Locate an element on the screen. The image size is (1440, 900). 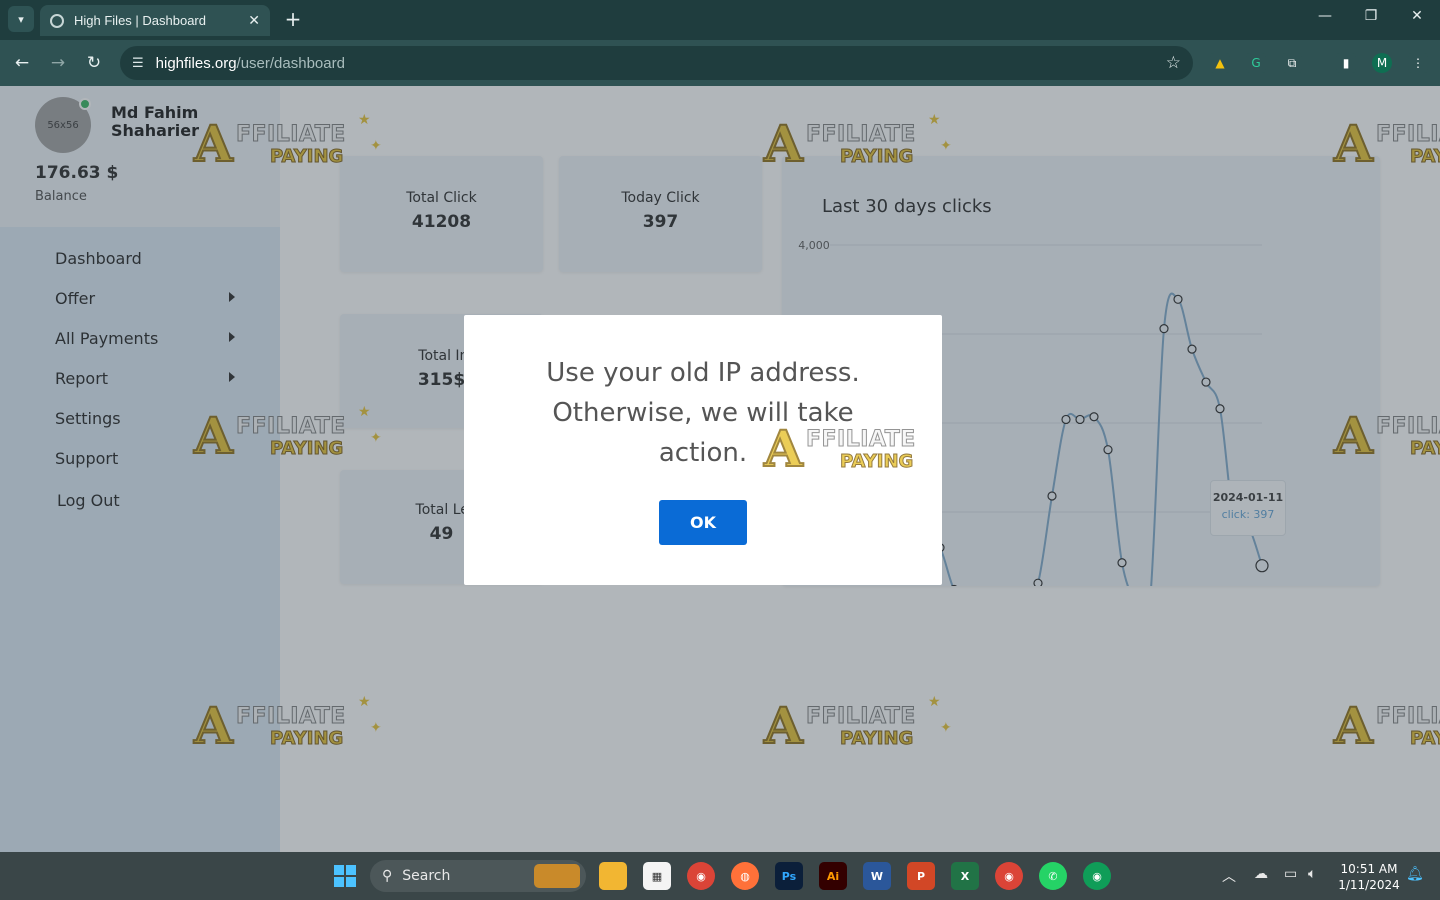
globe-icon is located at coordinates (57, 20).